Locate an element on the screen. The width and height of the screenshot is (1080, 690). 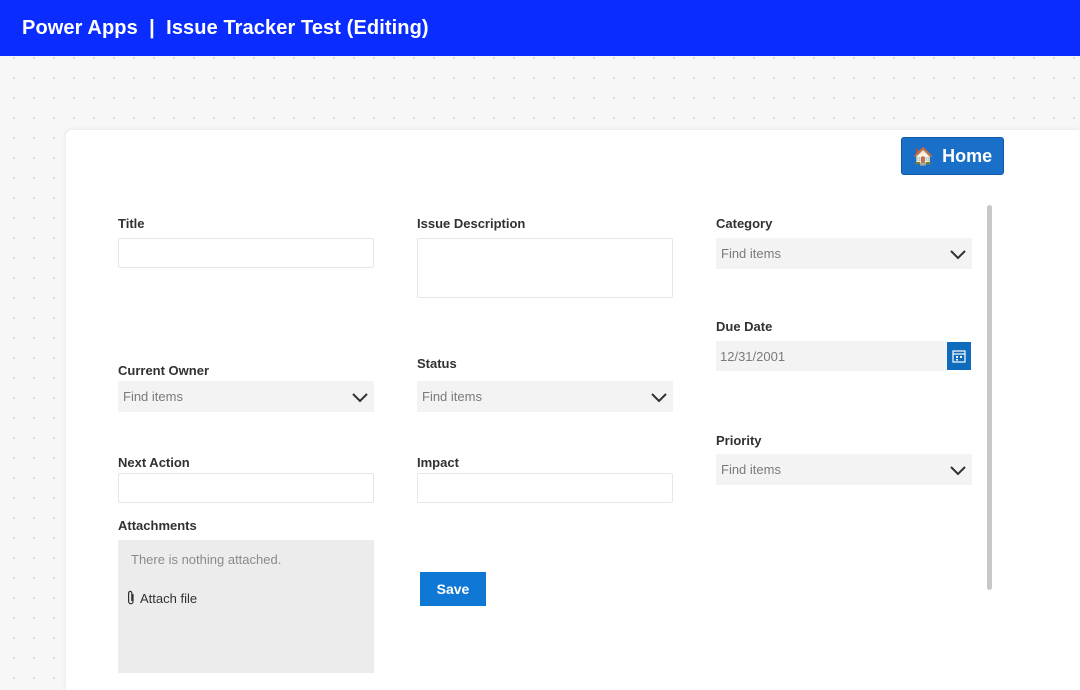
due-date-value: 12/31/2001 is located at coordinates (753, 356).